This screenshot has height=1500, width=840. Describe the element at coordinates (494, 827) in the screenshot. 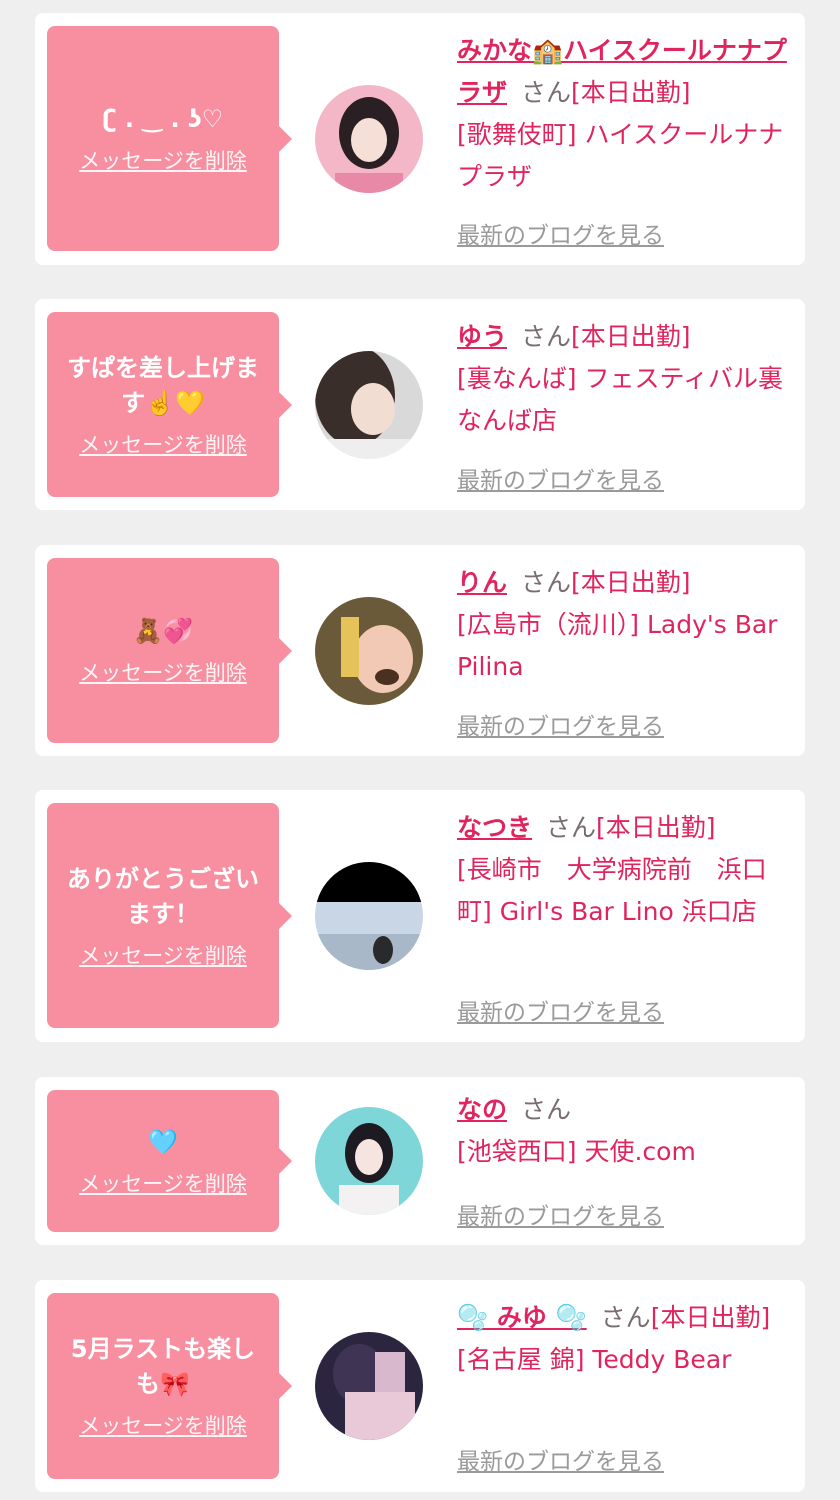

I see `cast-name-link: なつき` at that location.